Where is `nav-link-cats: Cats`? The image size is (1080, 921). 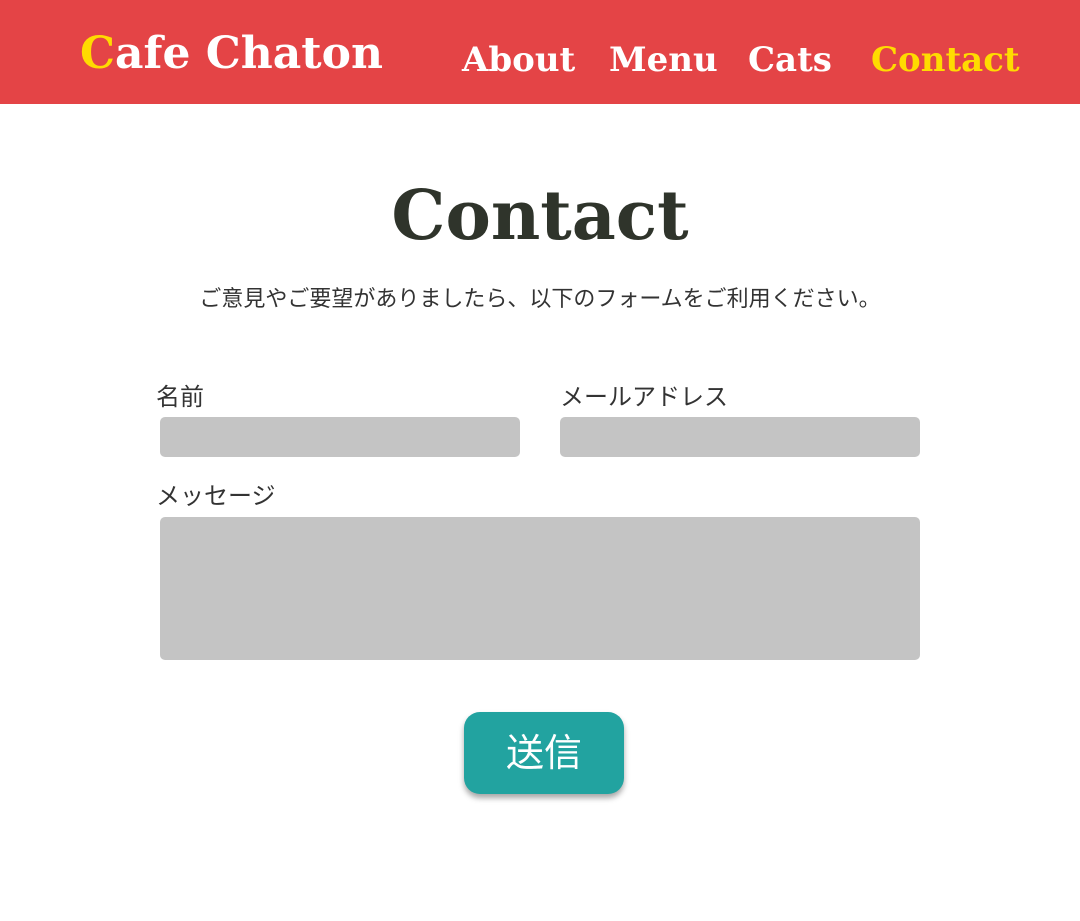
nav-link-cats: Cats is located at coordinates (790, 60).